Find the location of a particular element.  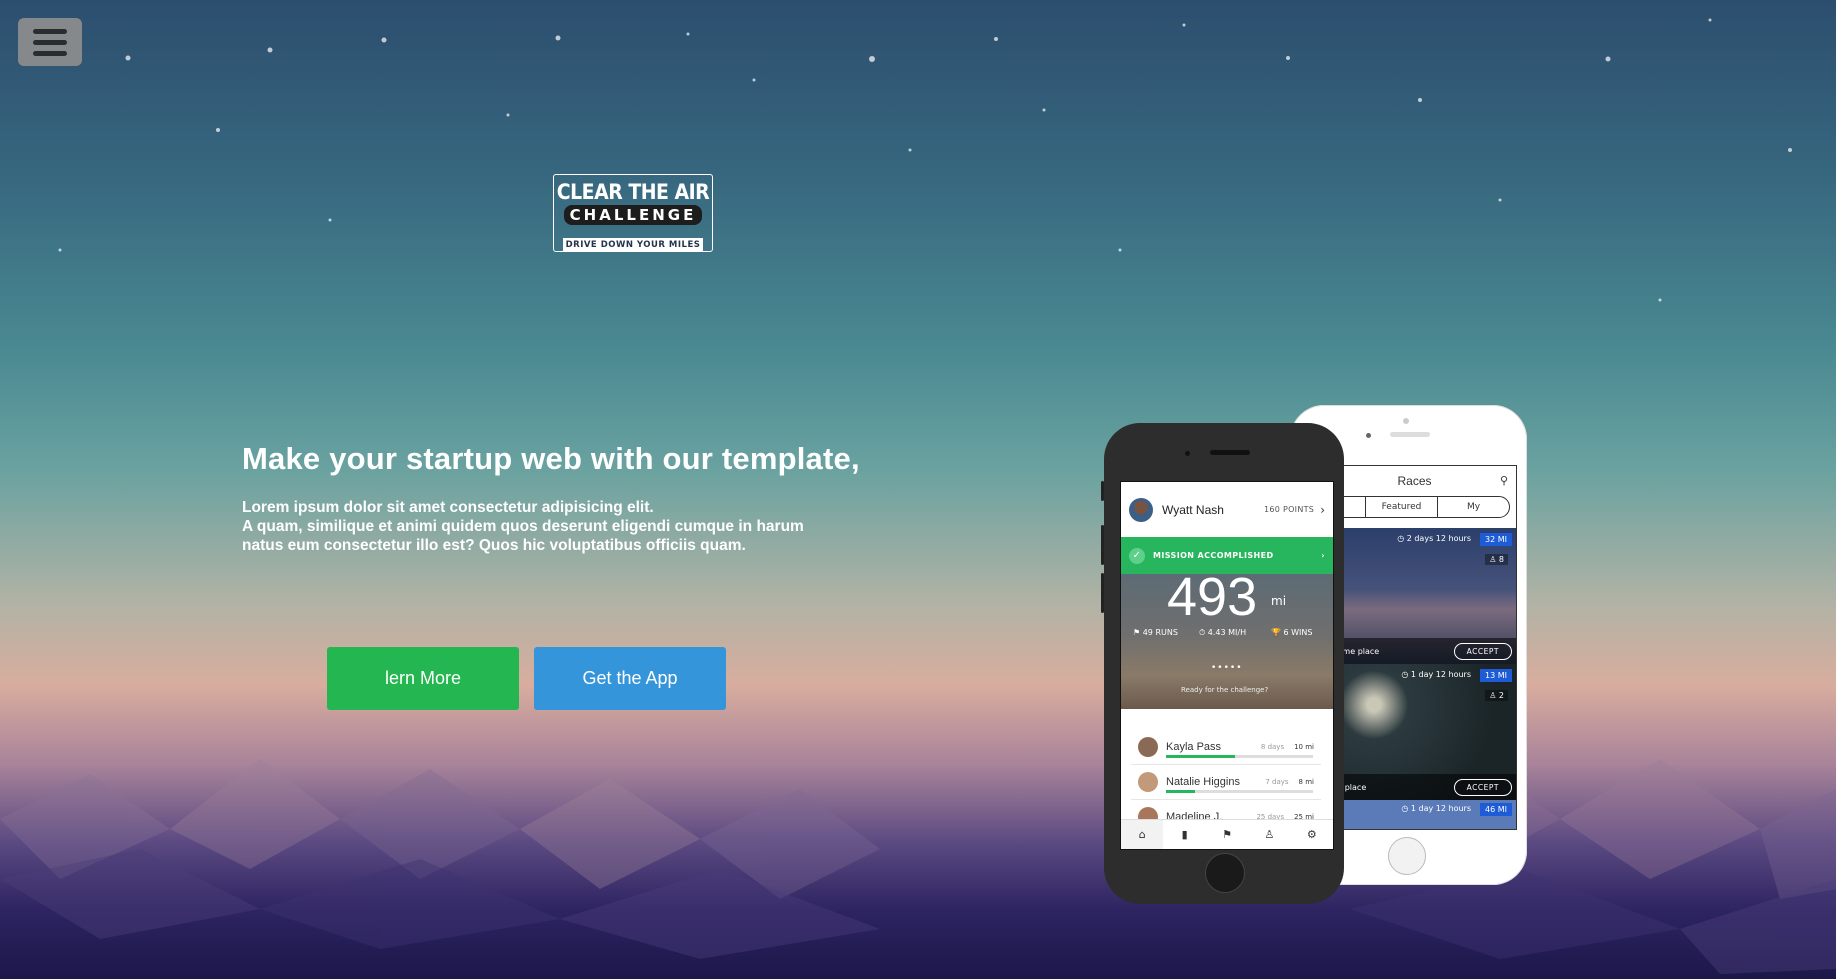

races-title: Races is located at coordinates (1414, 481).